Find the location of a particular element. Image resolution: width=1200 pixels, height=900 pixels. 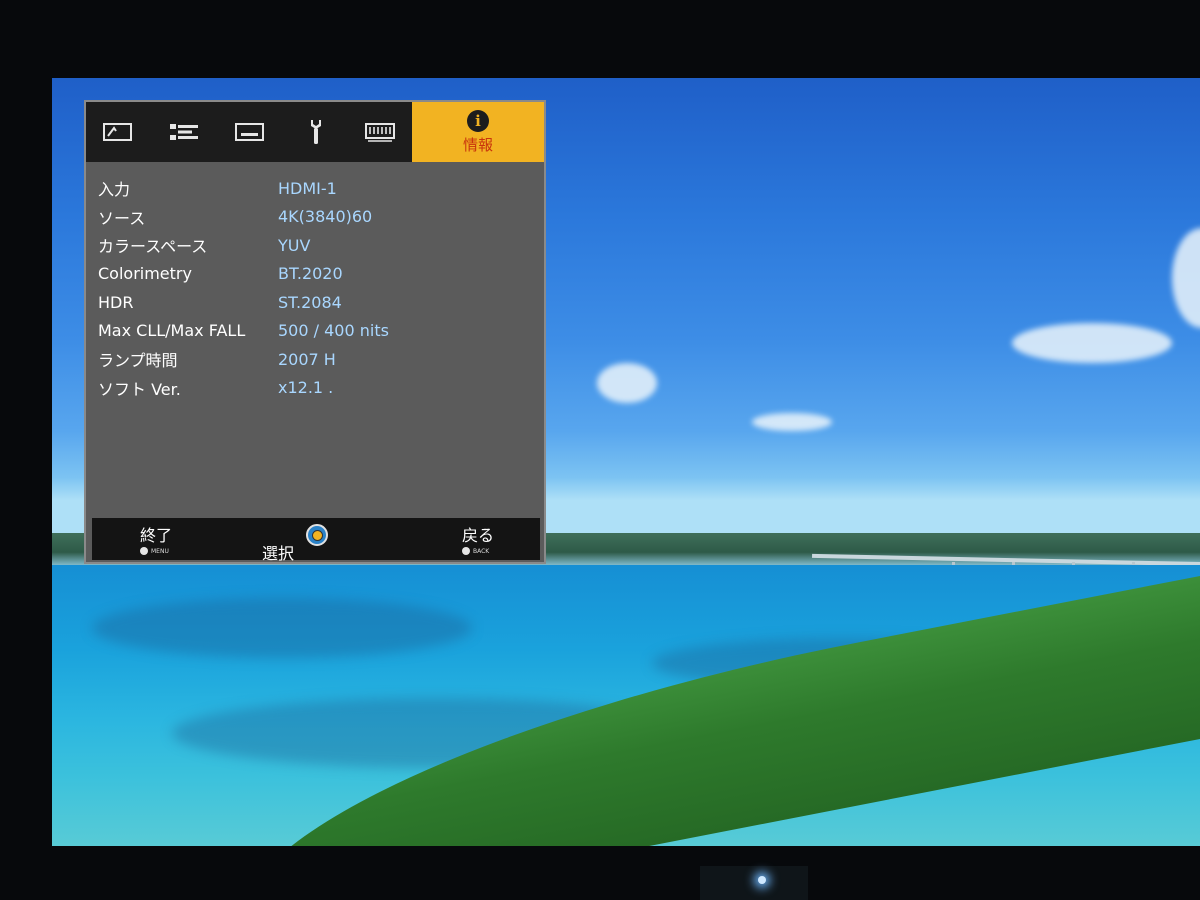

network-icon is located at coordinates (380, 132).